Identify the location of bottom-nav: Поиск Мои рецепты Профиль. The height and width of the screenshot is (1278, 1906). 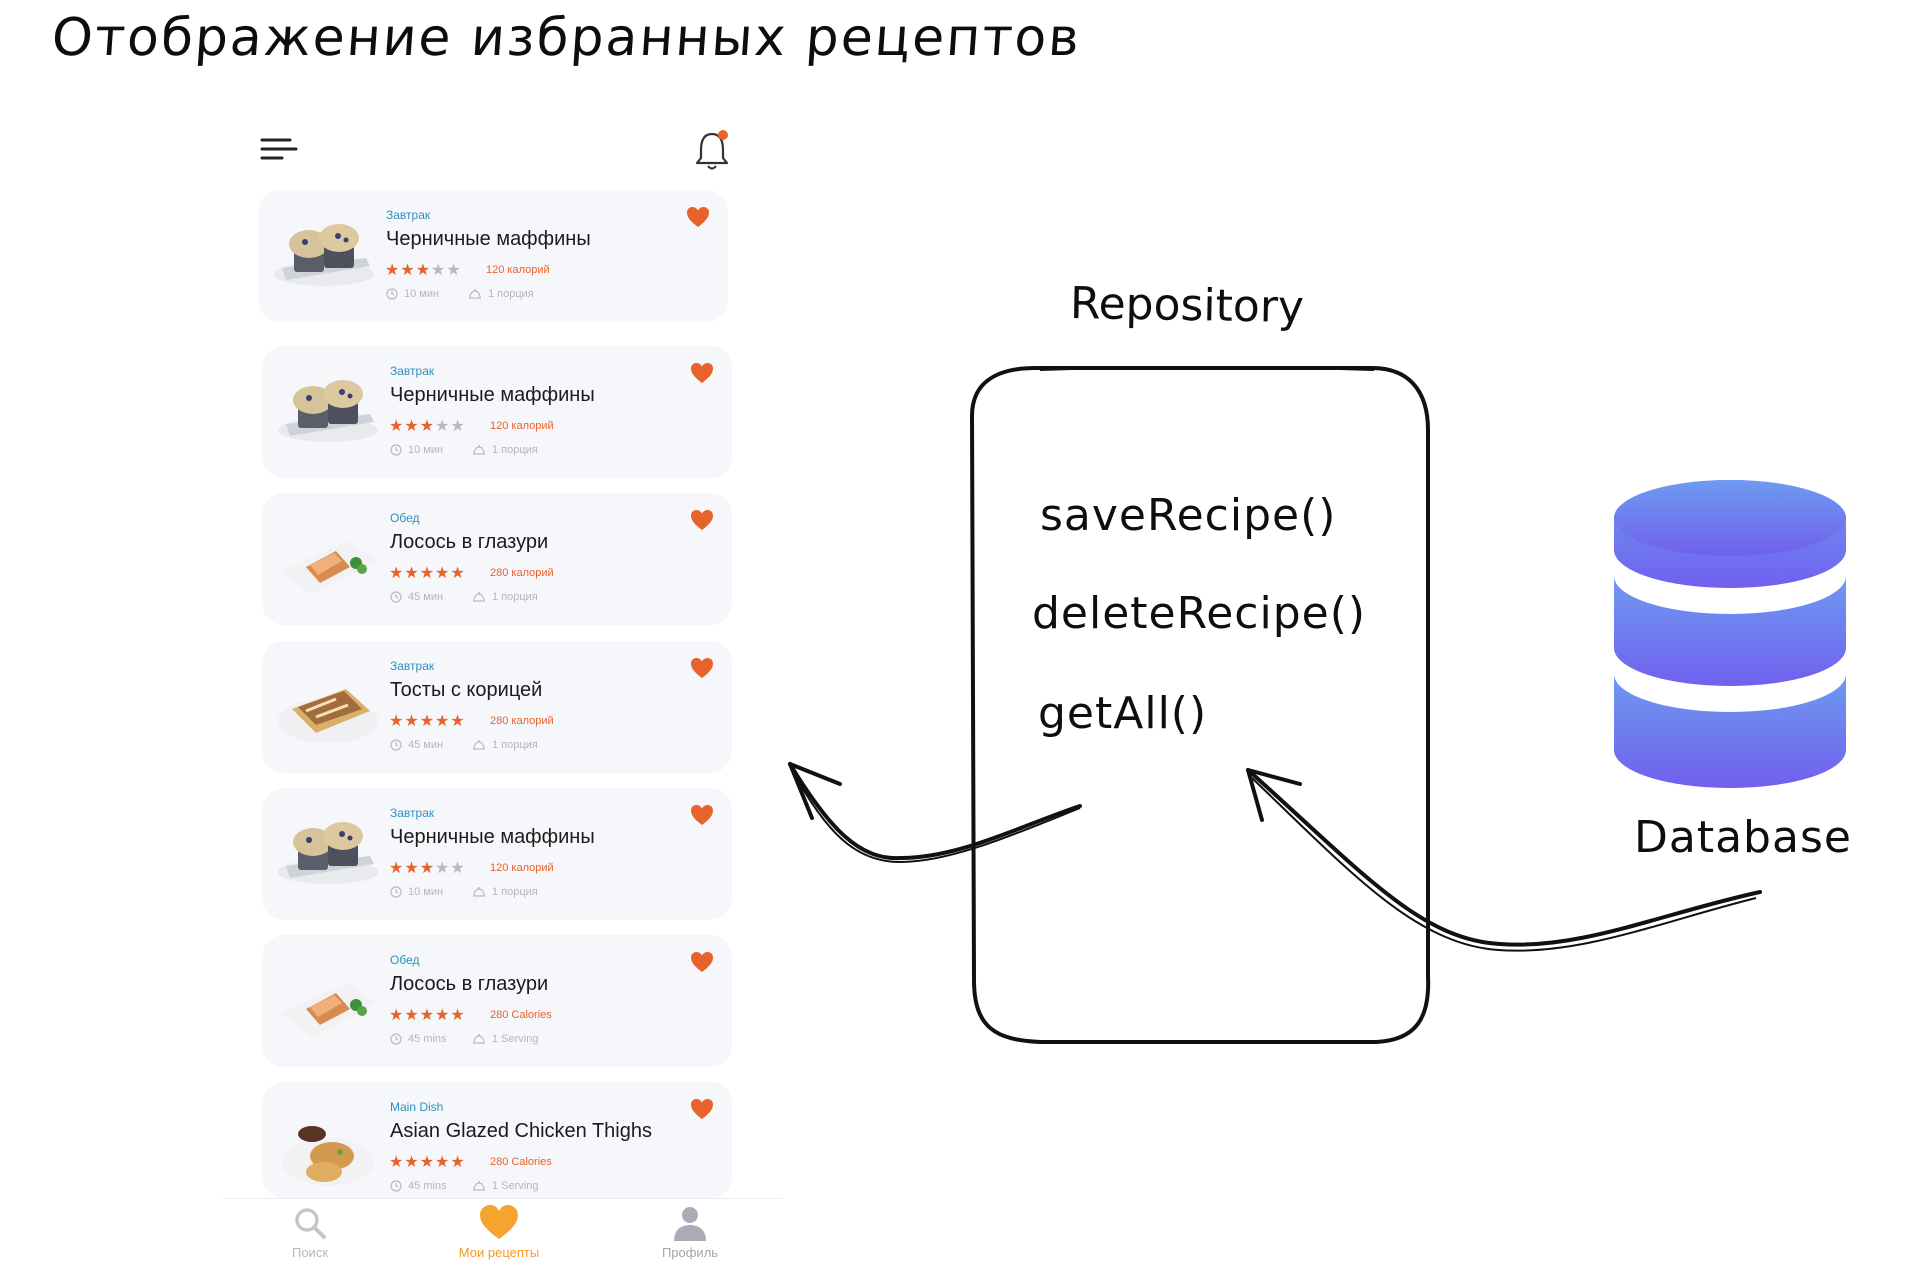
(502, 1238).